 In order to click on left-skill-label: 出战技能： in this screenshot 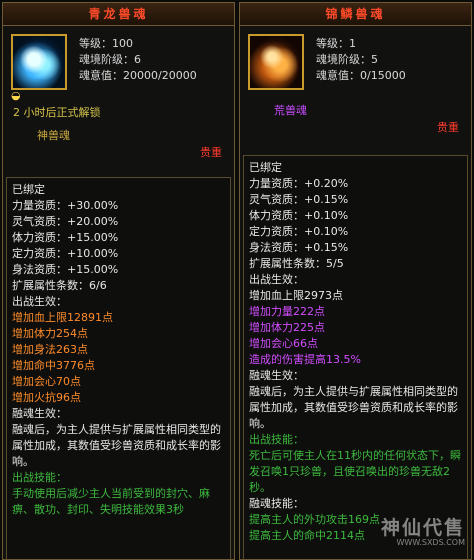, I will do `click(39, 477)`.